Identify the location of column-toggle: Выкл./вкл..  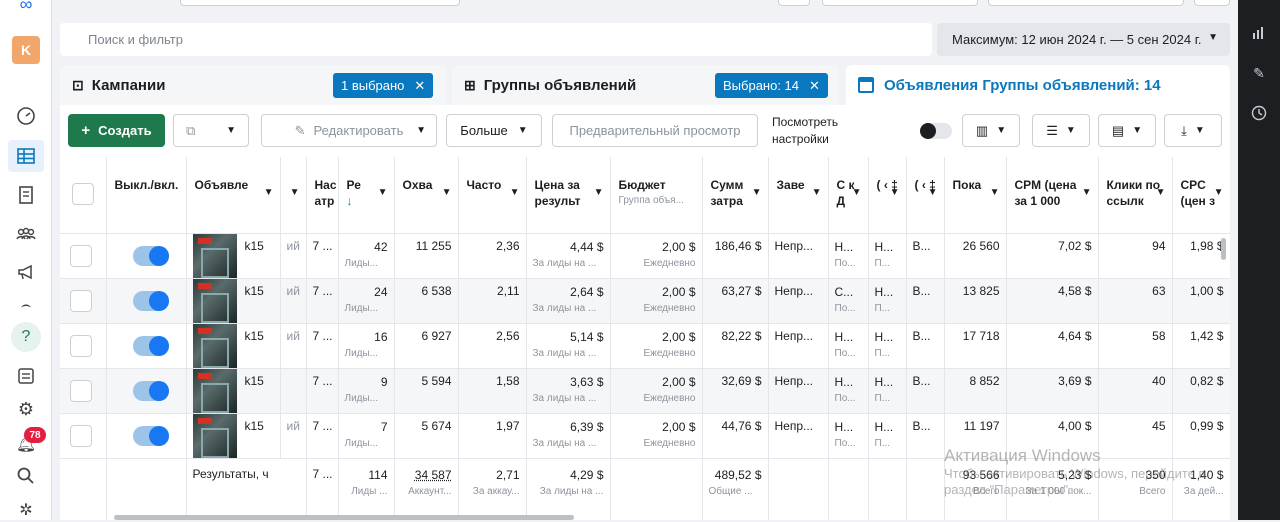
(146, 195).